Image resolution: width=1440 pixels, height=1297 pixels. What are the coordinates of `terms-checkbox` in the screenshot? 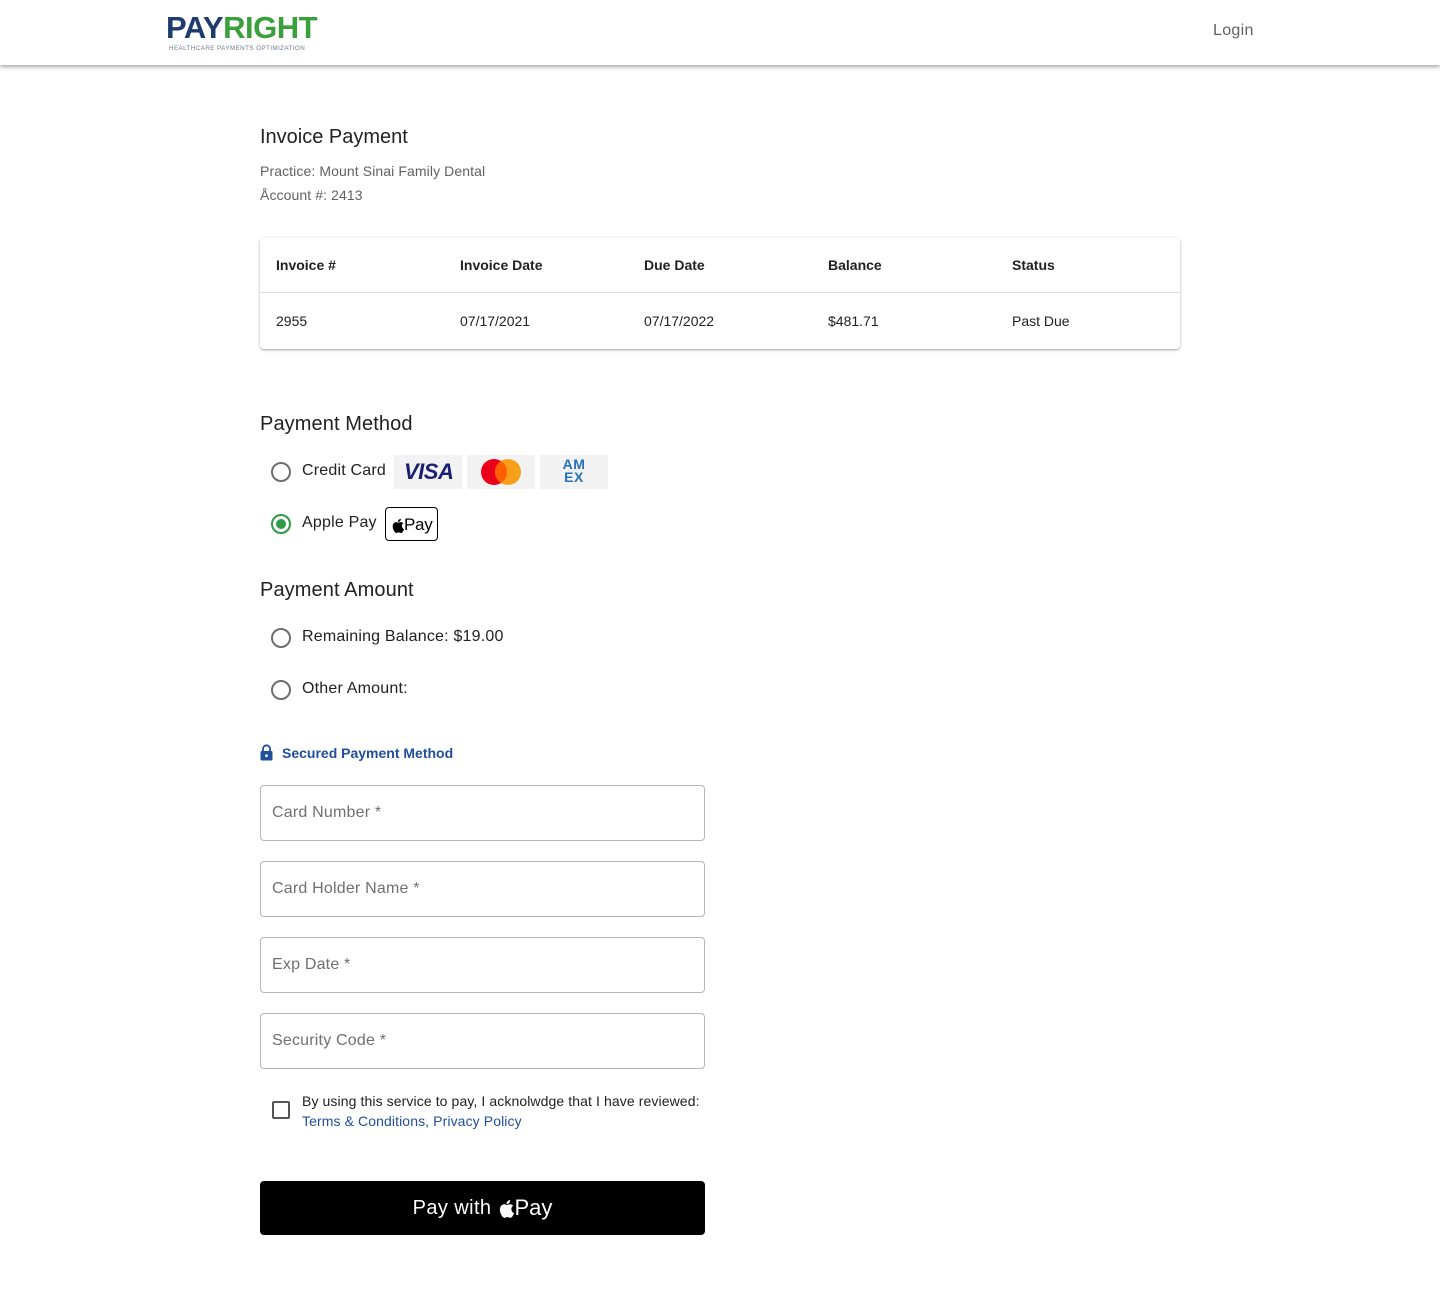 It's located at (281, 1110).